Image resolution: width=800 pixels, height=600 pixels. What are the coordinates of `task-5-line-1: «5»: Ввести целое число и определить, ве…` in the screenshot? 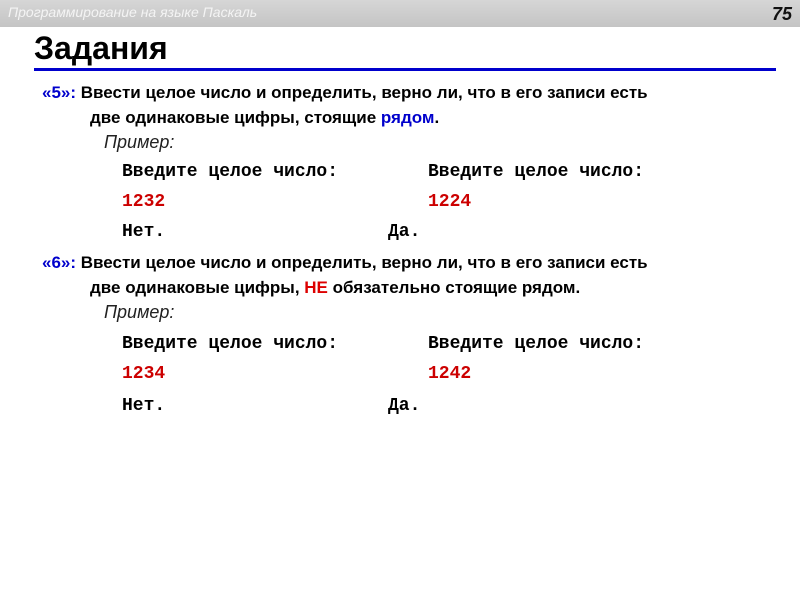 It's located at (409, 92).